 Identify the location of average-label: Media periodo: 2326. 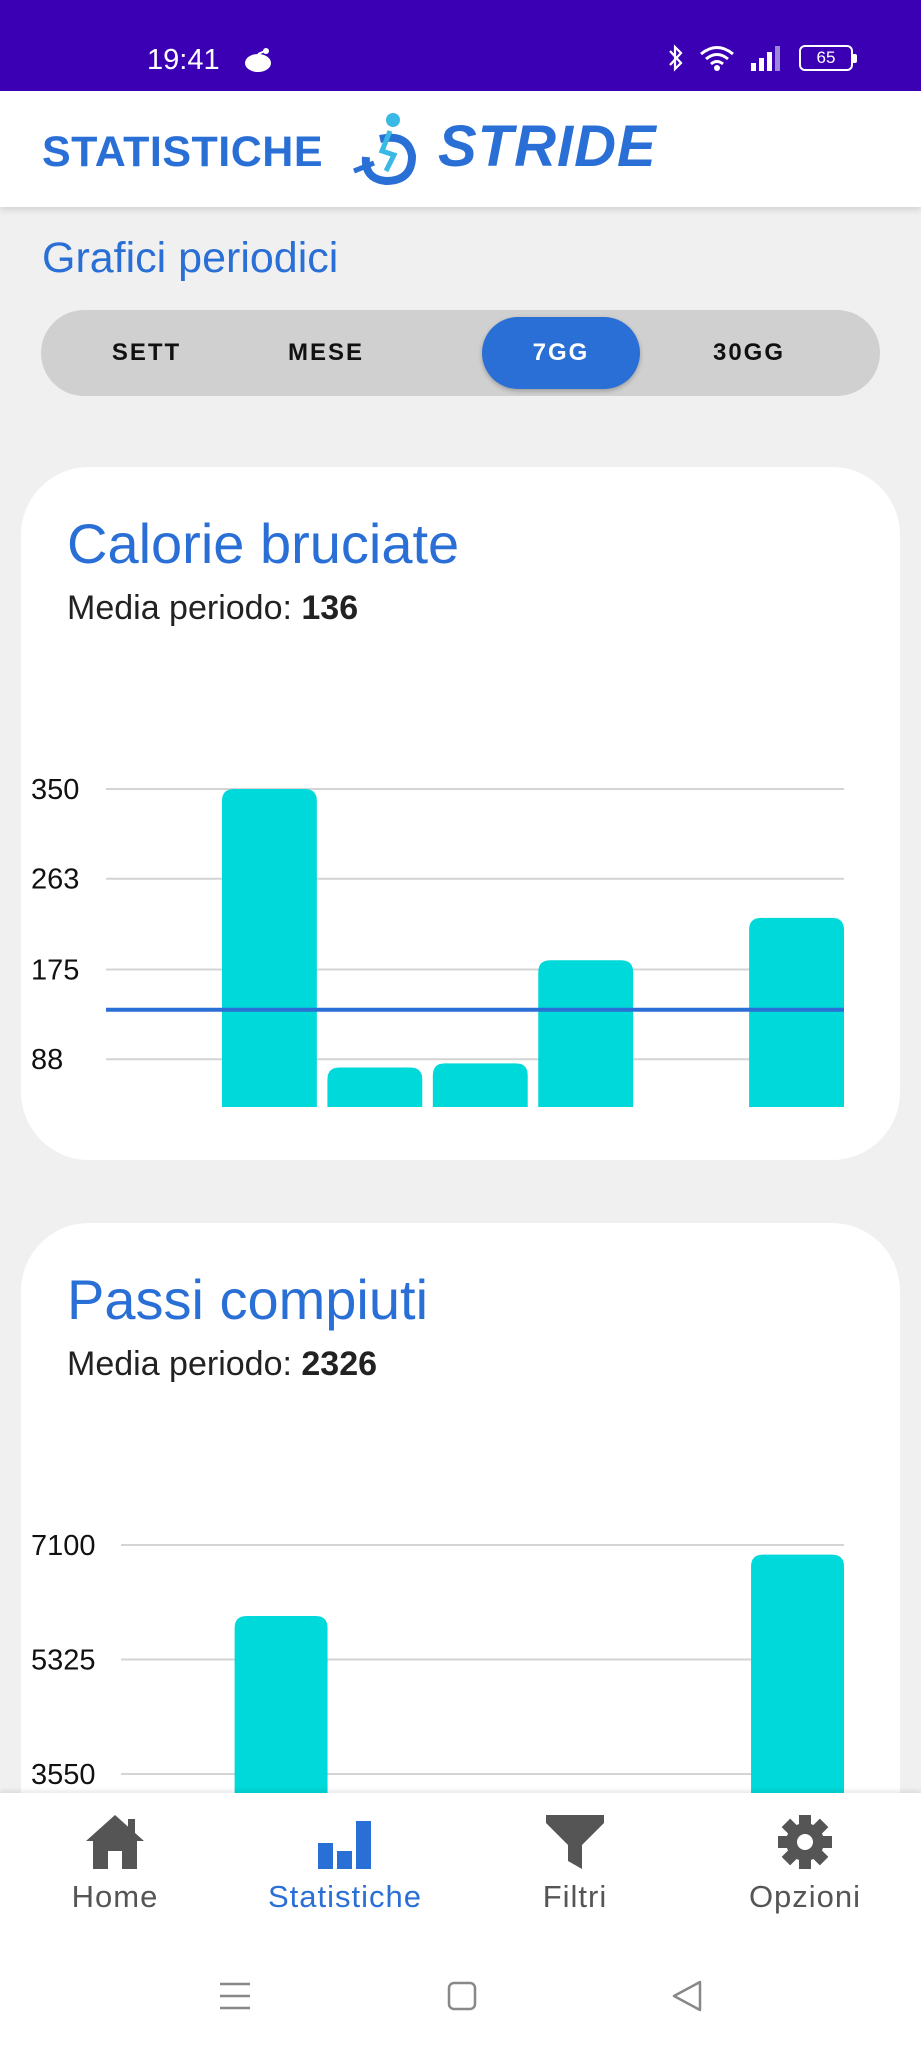
(222, 1364).